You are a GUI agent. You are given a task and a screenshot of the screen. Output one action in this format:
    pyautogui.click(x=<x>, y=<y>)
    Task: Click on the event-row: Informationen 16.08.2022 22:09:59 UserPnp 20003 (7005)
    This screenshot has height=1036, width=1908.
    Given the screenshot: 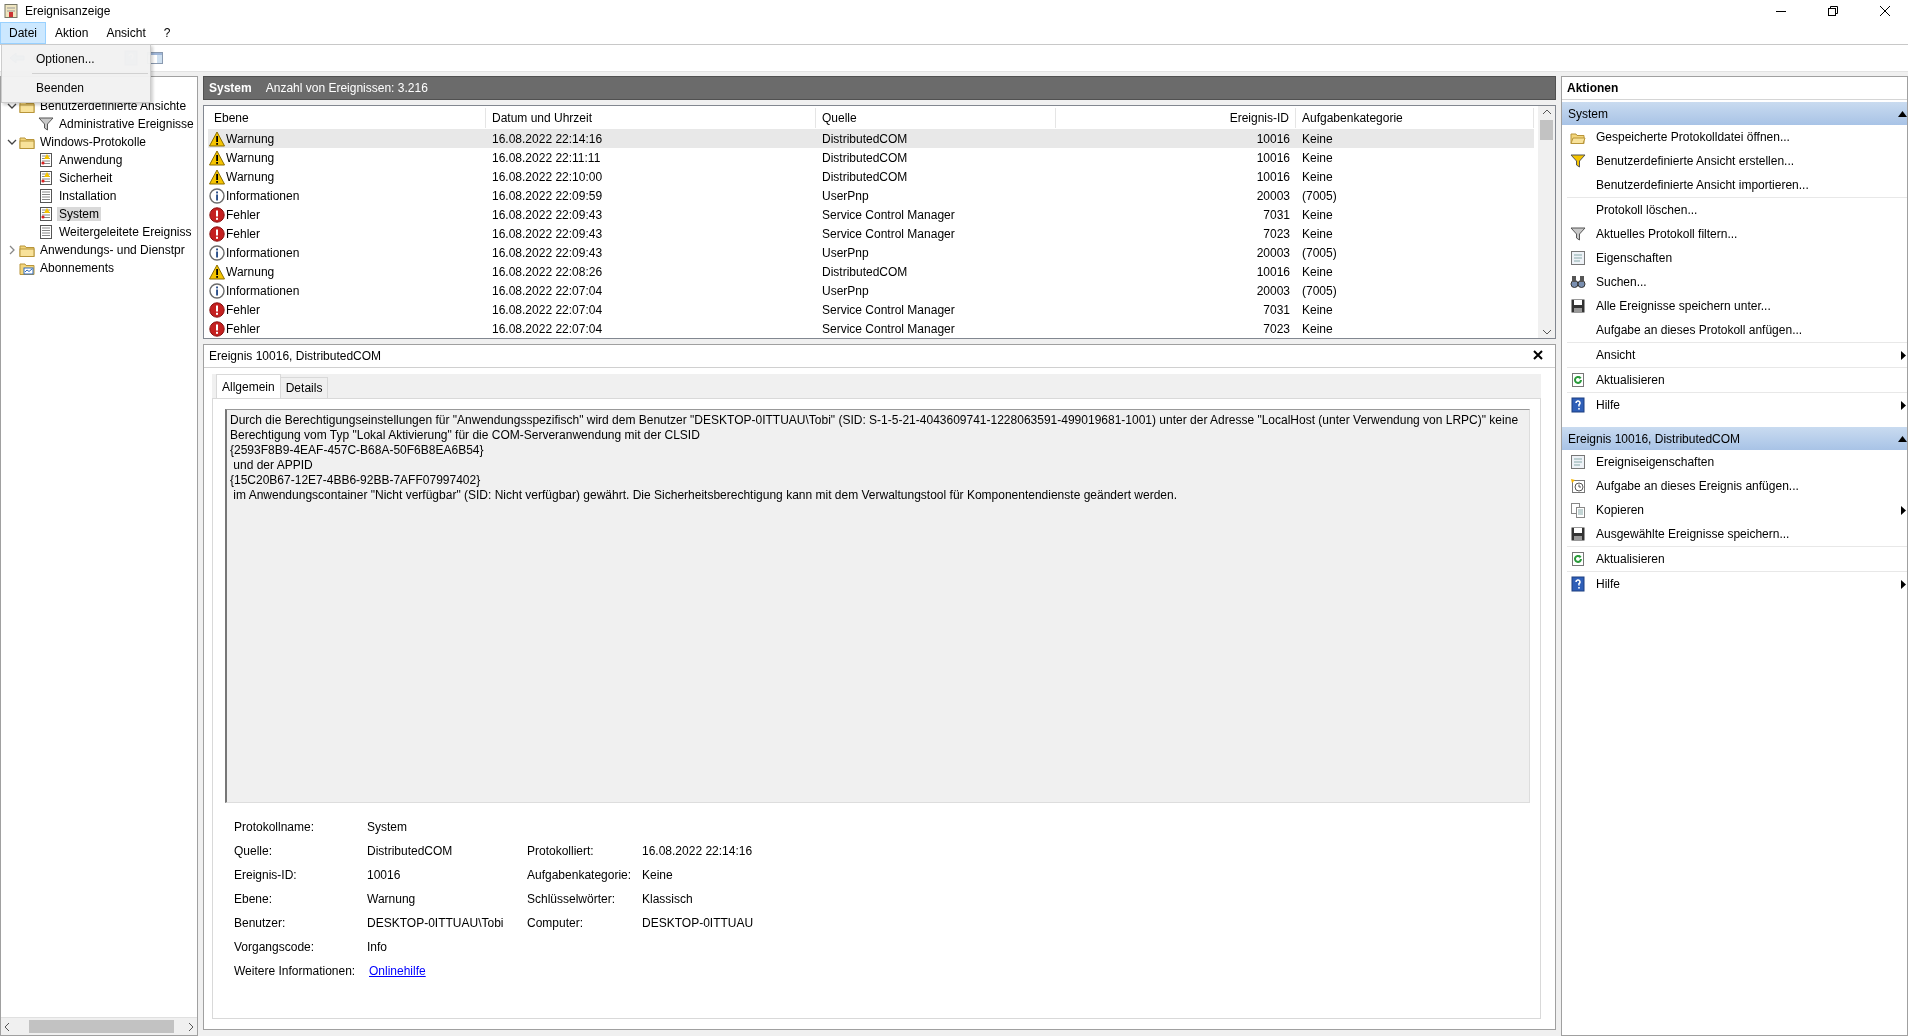 What is the action you would take?
    pyautogui.click(x=871, y=195)
    